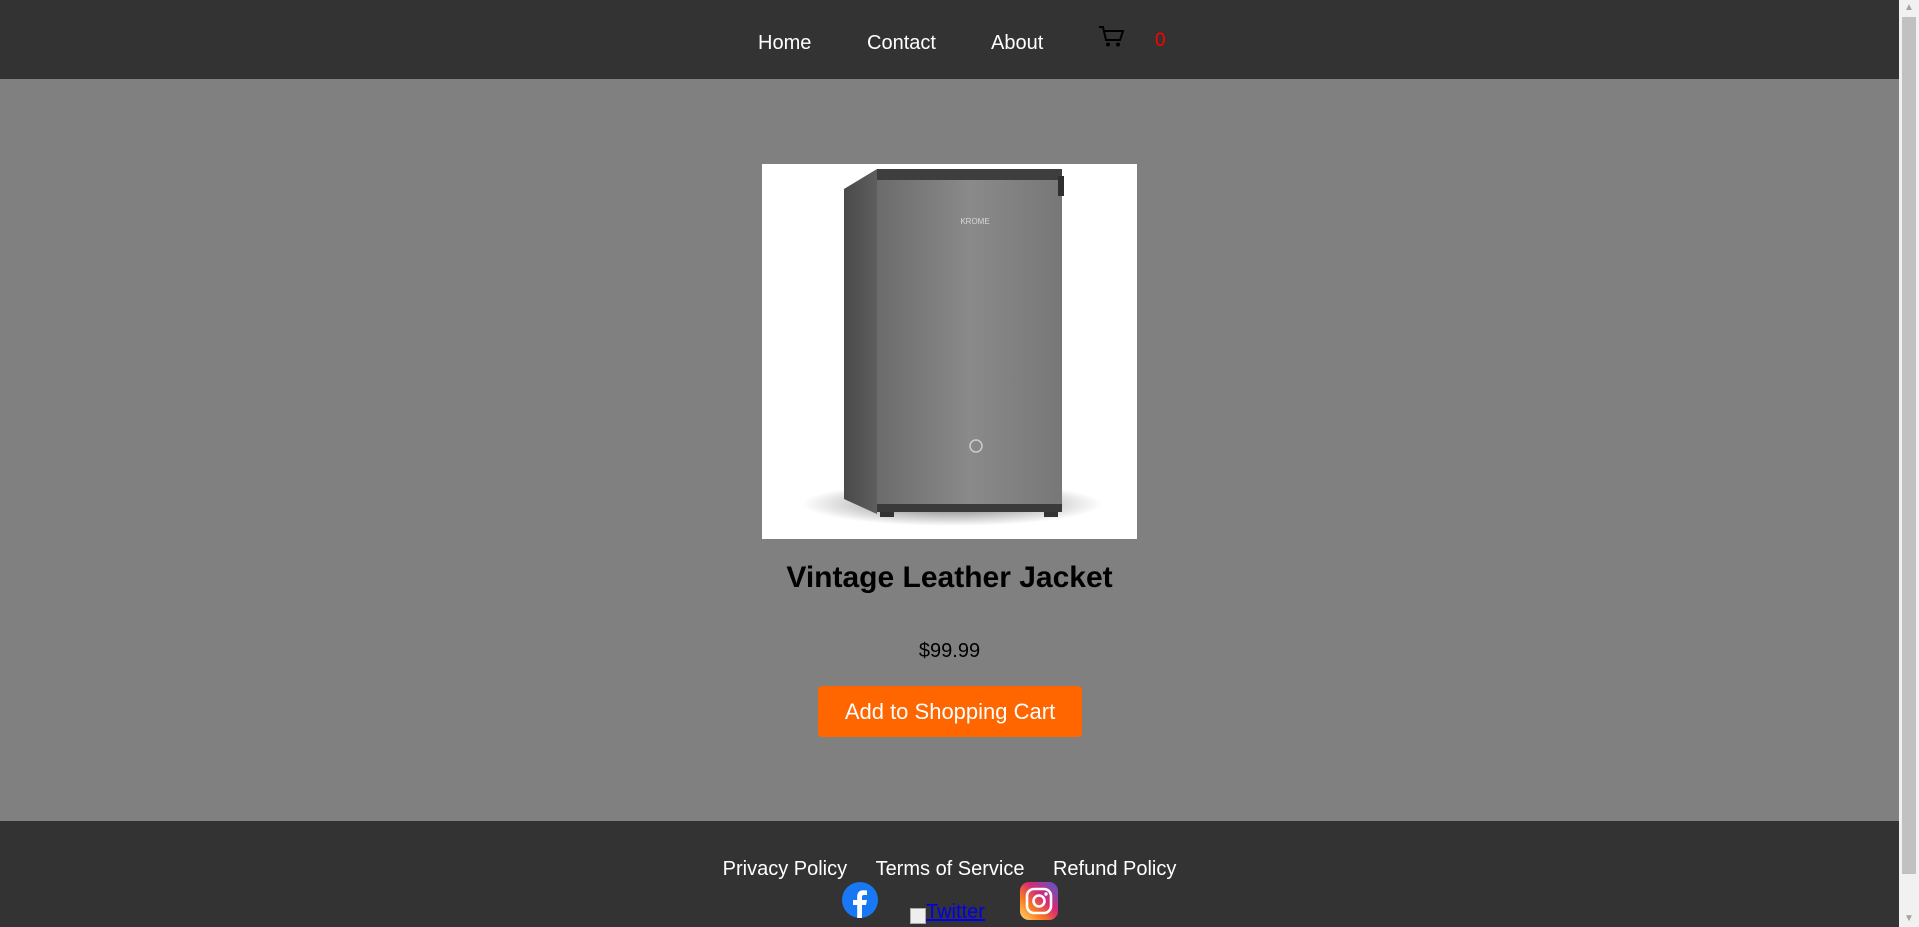 The image size is (1919, 927). I want to click on cart-count-badge: 0, so click(1160, 40).